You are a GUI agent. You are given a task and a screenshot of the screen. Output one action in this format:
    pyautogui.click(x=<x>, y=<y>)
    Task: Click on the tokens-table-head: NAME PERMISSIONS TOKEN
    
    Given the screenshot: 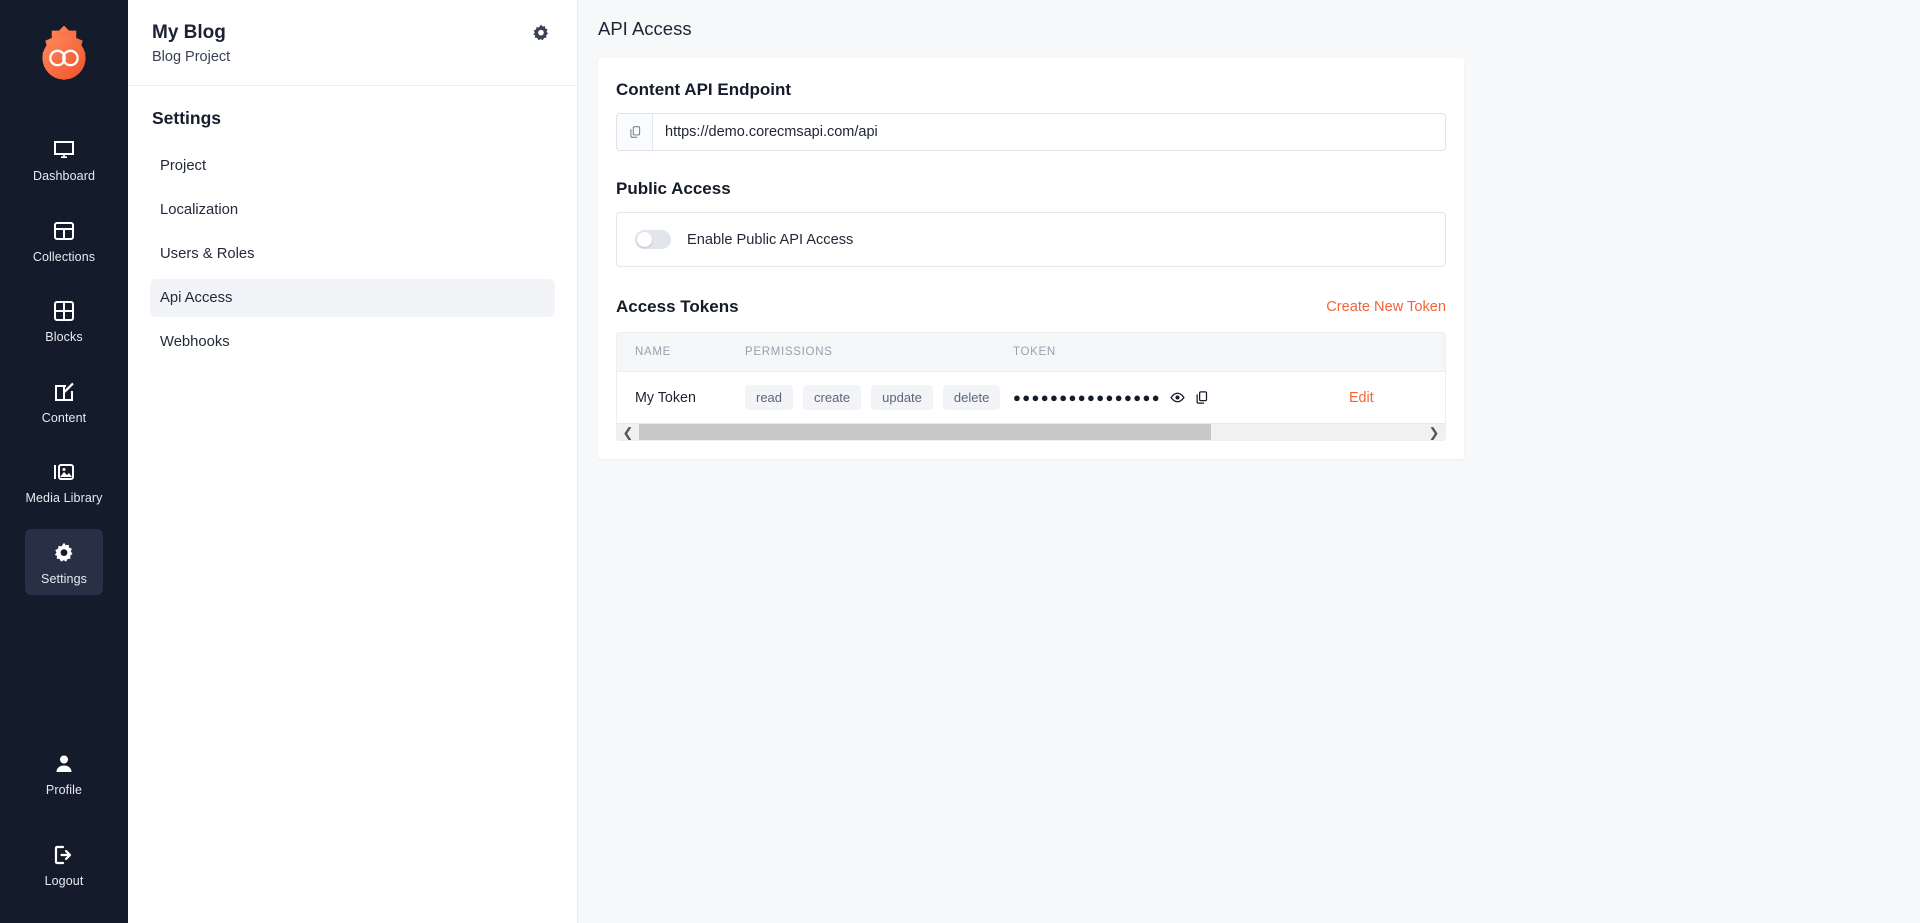 What is the action you would take?
    pyautogui.click(x=1031, y=352)
    